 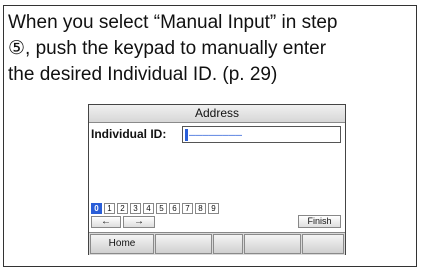 I want to click on key-1: 1, so click(x=109, y=208).